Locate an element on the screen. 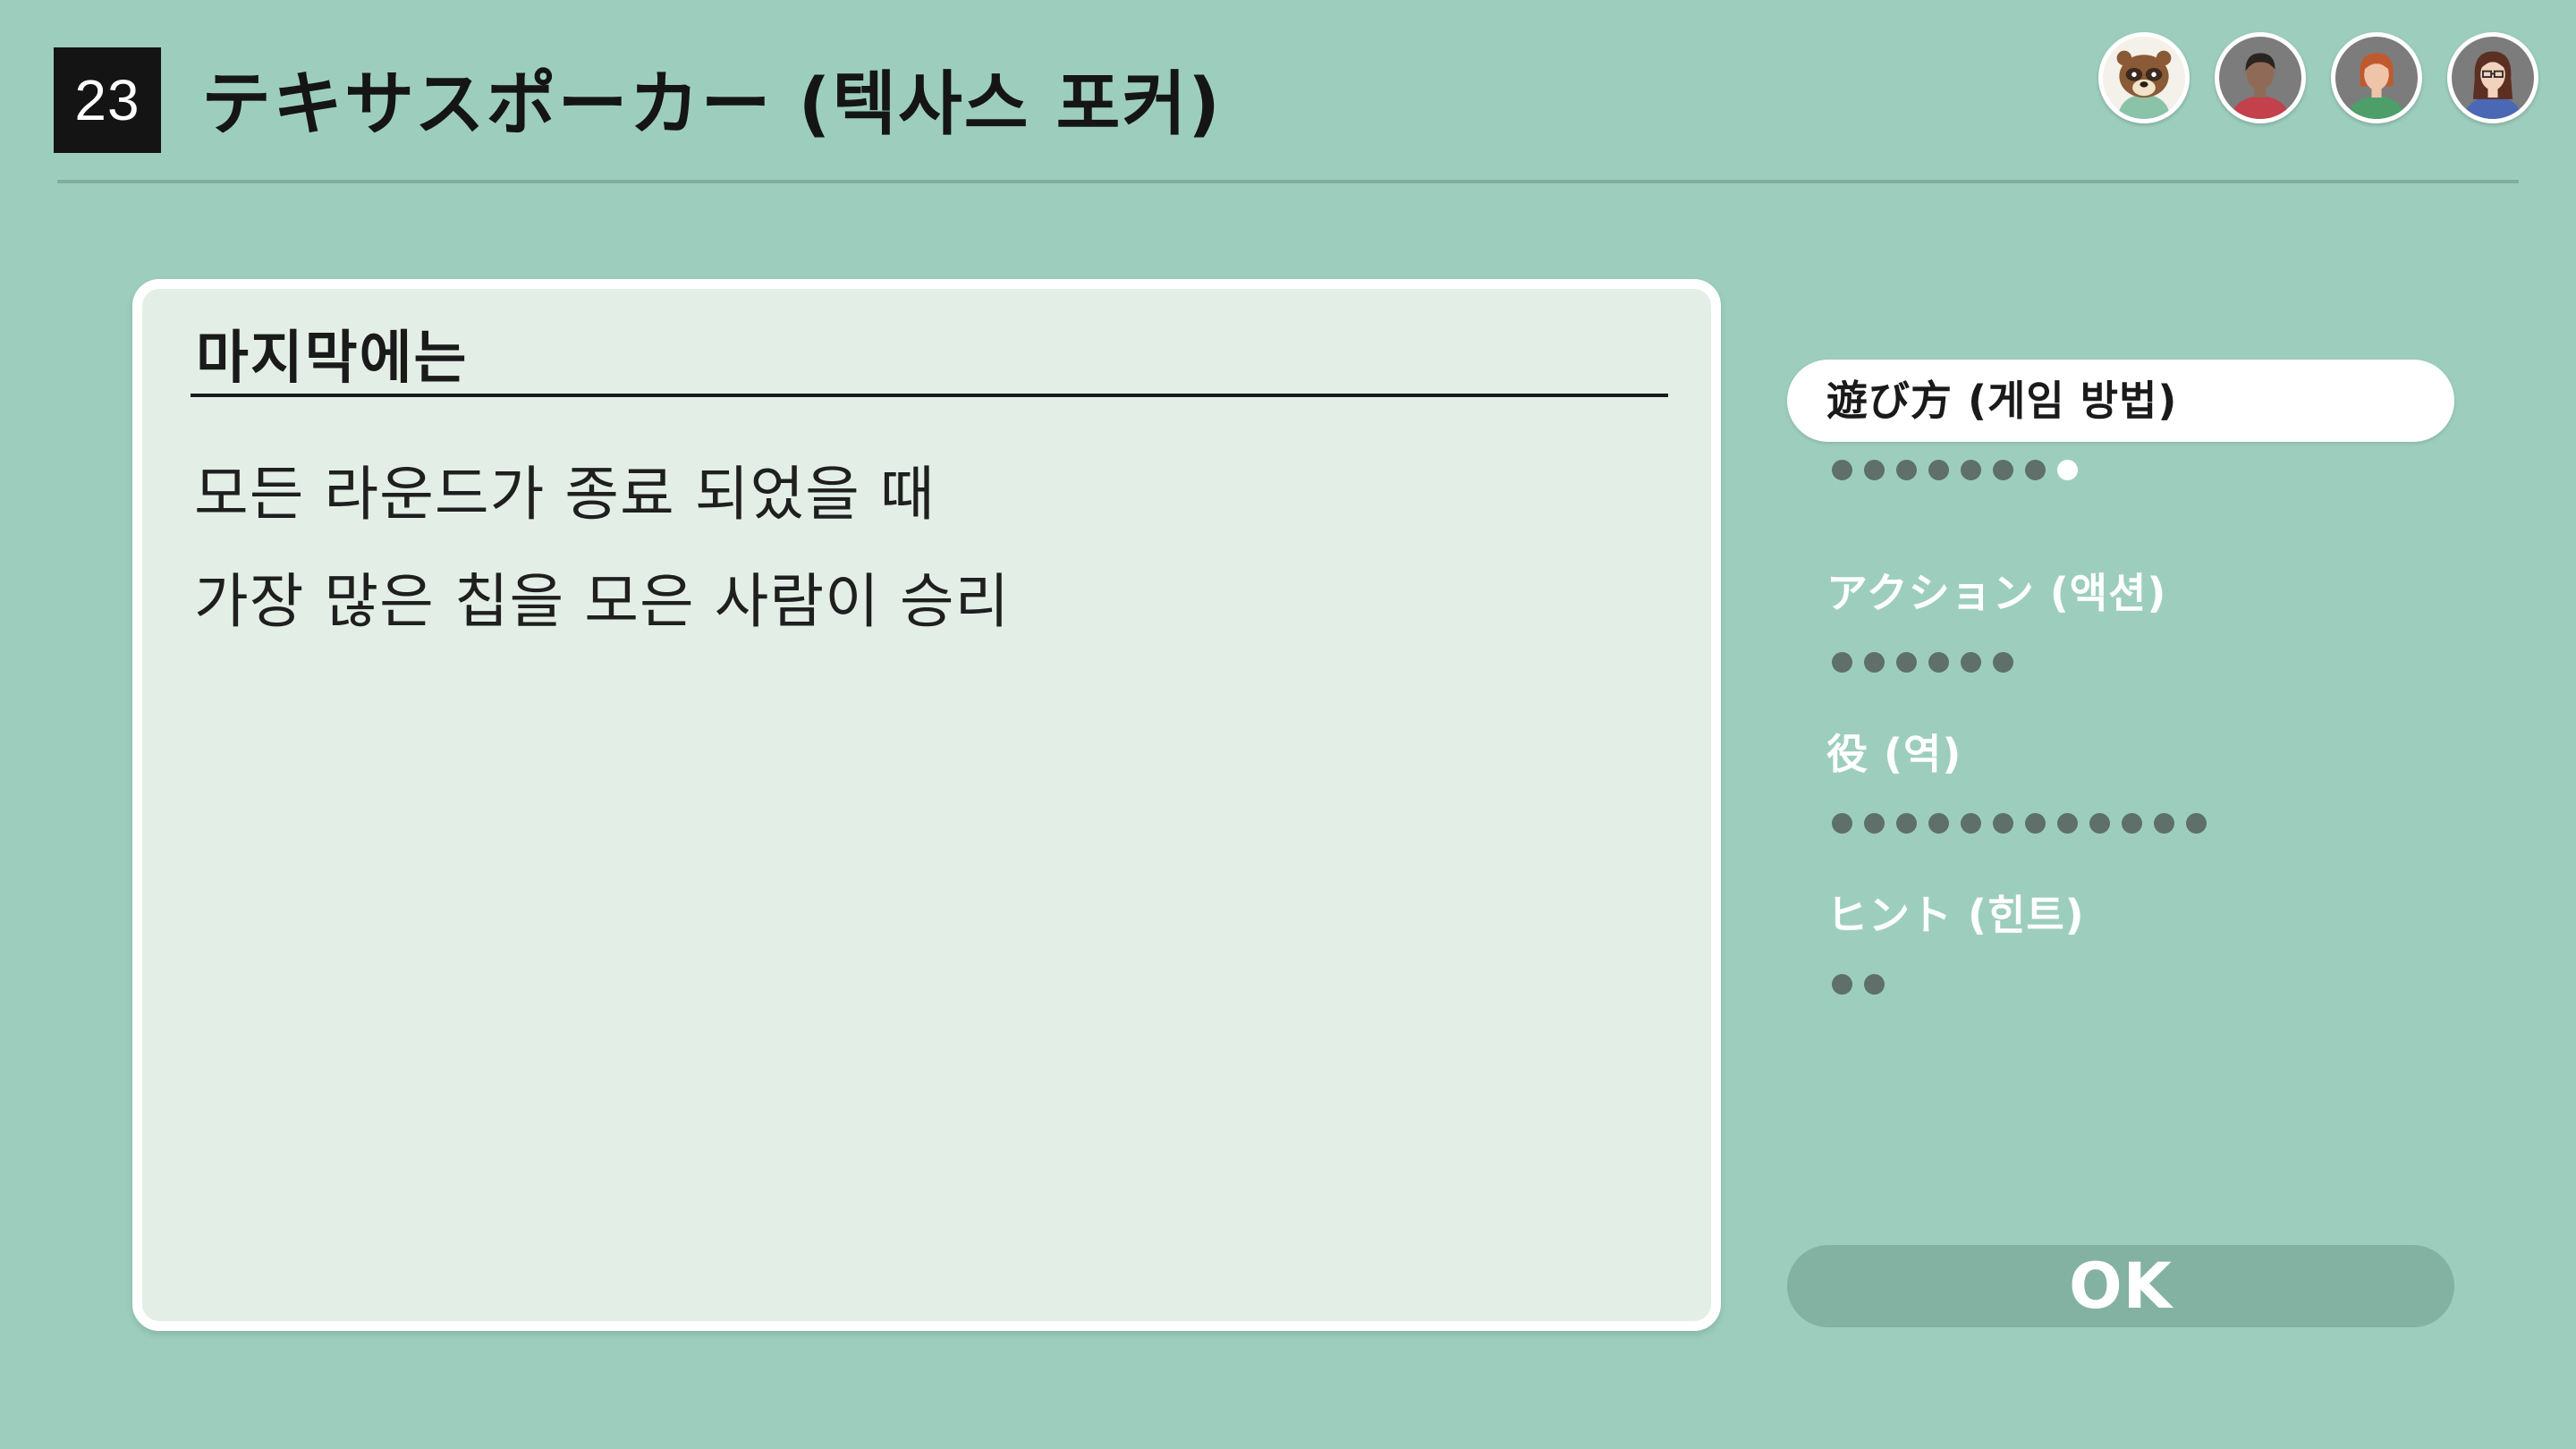  menu-item-hands: 役 (역) is located at coordinates (2120, 774).